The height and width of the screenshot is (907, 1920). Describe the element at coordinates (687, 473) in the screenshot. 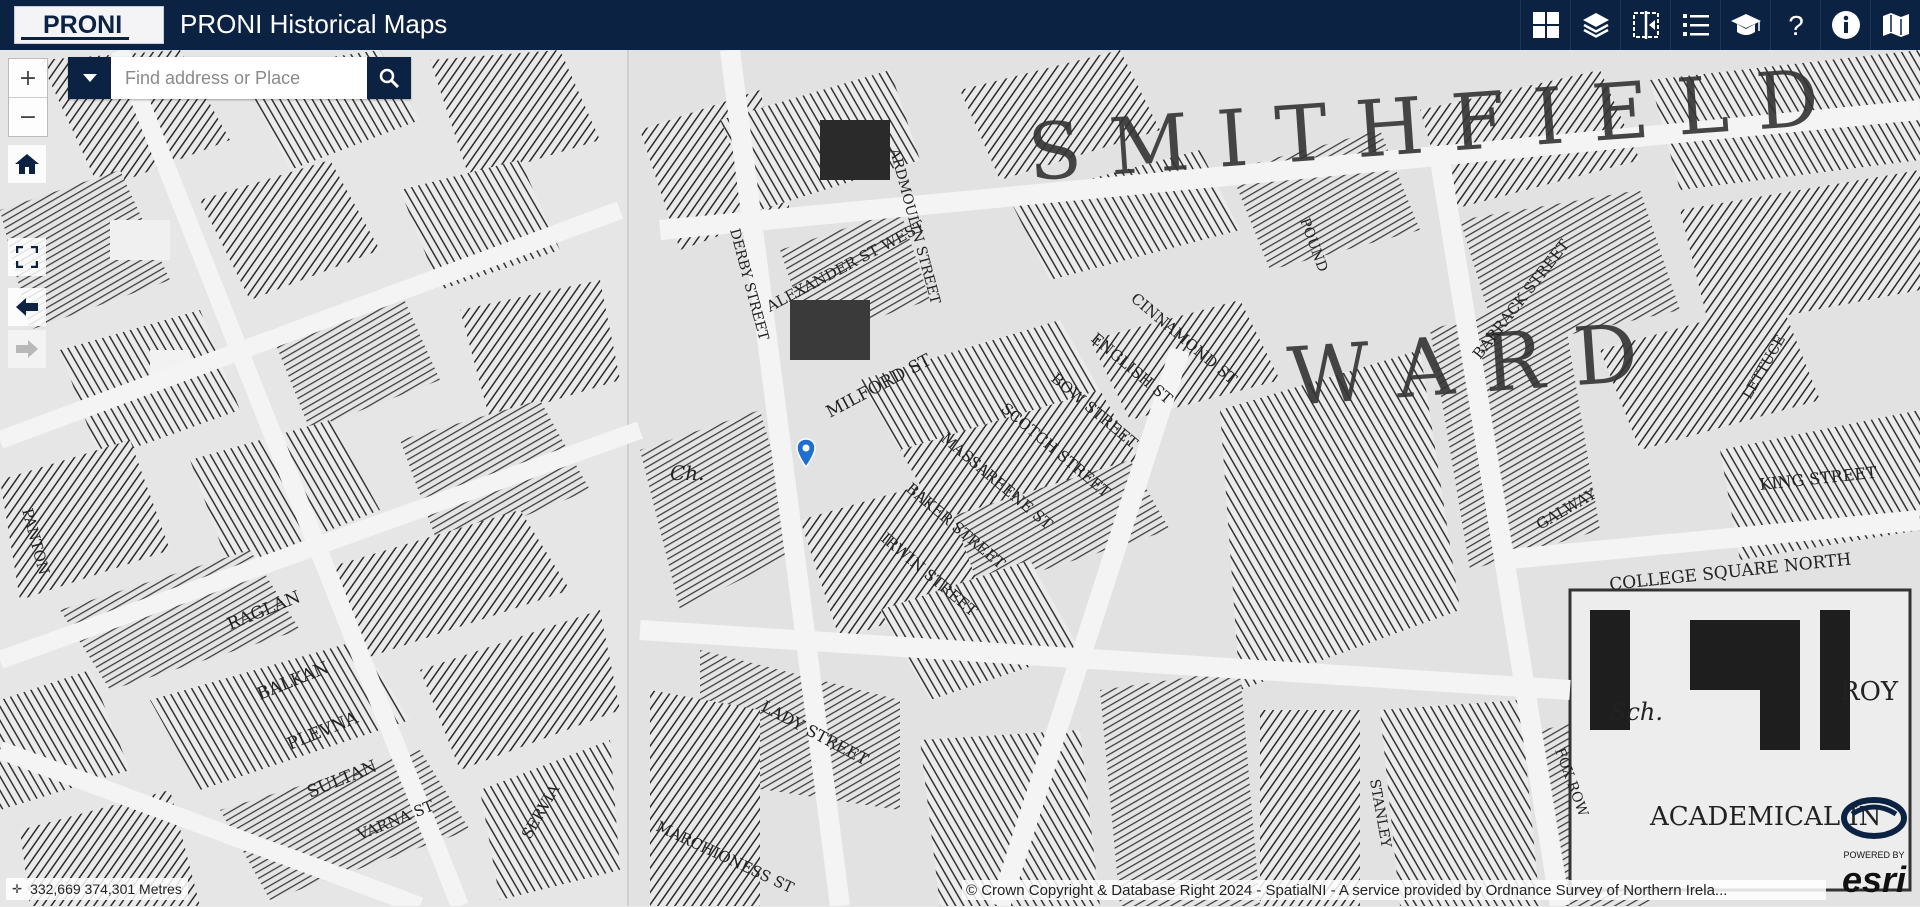

I see `label-church: Ch.` at that location.